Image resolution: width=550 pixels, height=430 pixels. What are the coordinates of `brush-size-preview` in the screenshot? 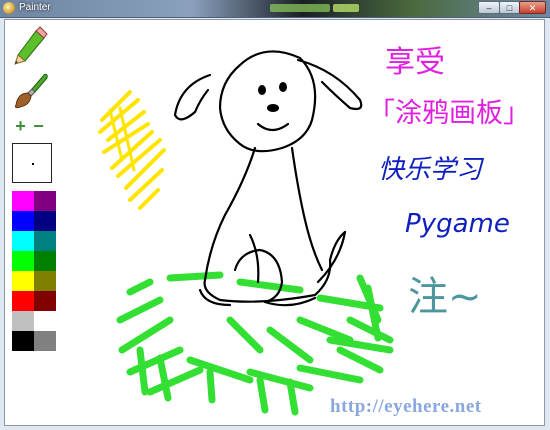 It's located at (32, 163).